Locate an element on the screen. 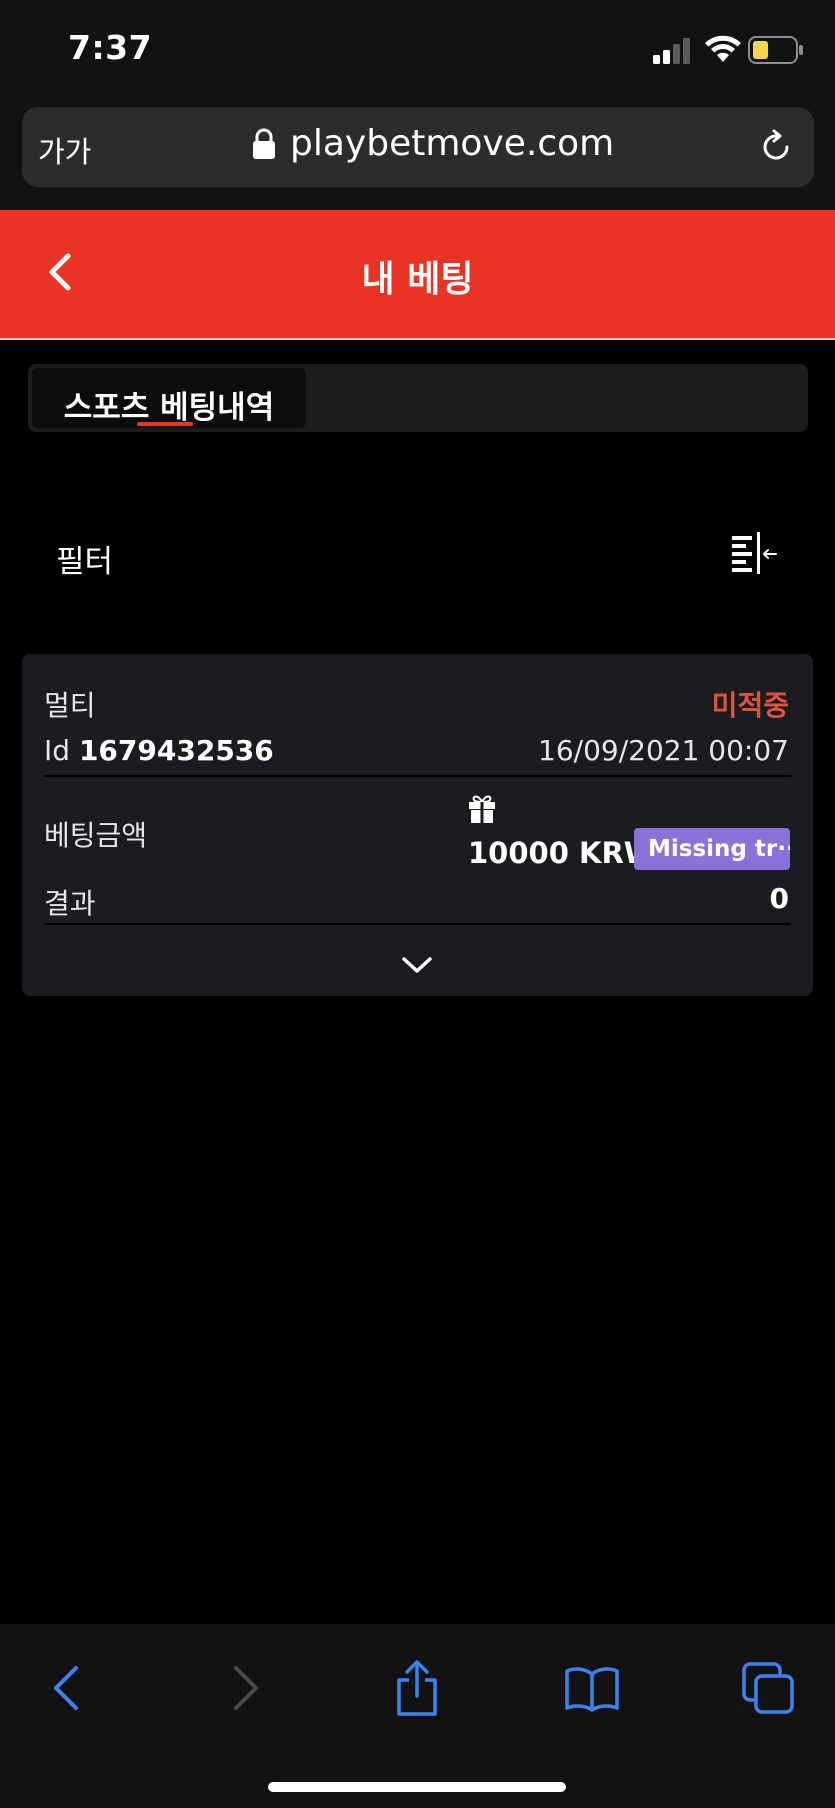 This screenshot has height=1808, width=835. address-bar: 가가 playbetmove.com is located at coordinates (418, 147).